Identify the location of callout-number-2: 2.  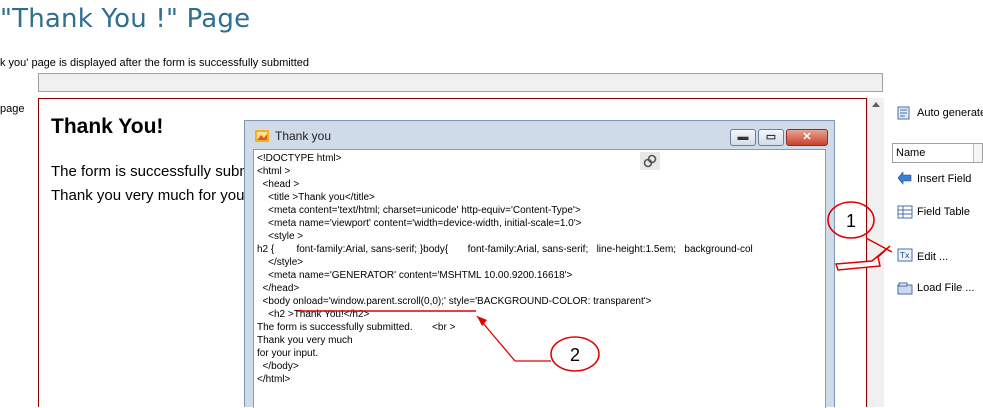
(575, 355).